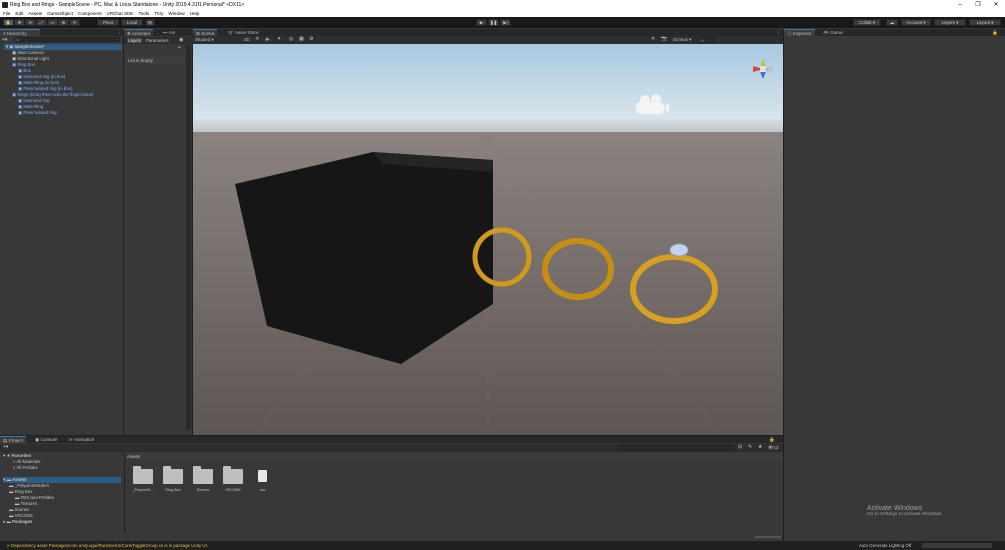  Describe the element at coordinates (22, 521) in the screenshot. I see `packages-label: Packages` at that location.